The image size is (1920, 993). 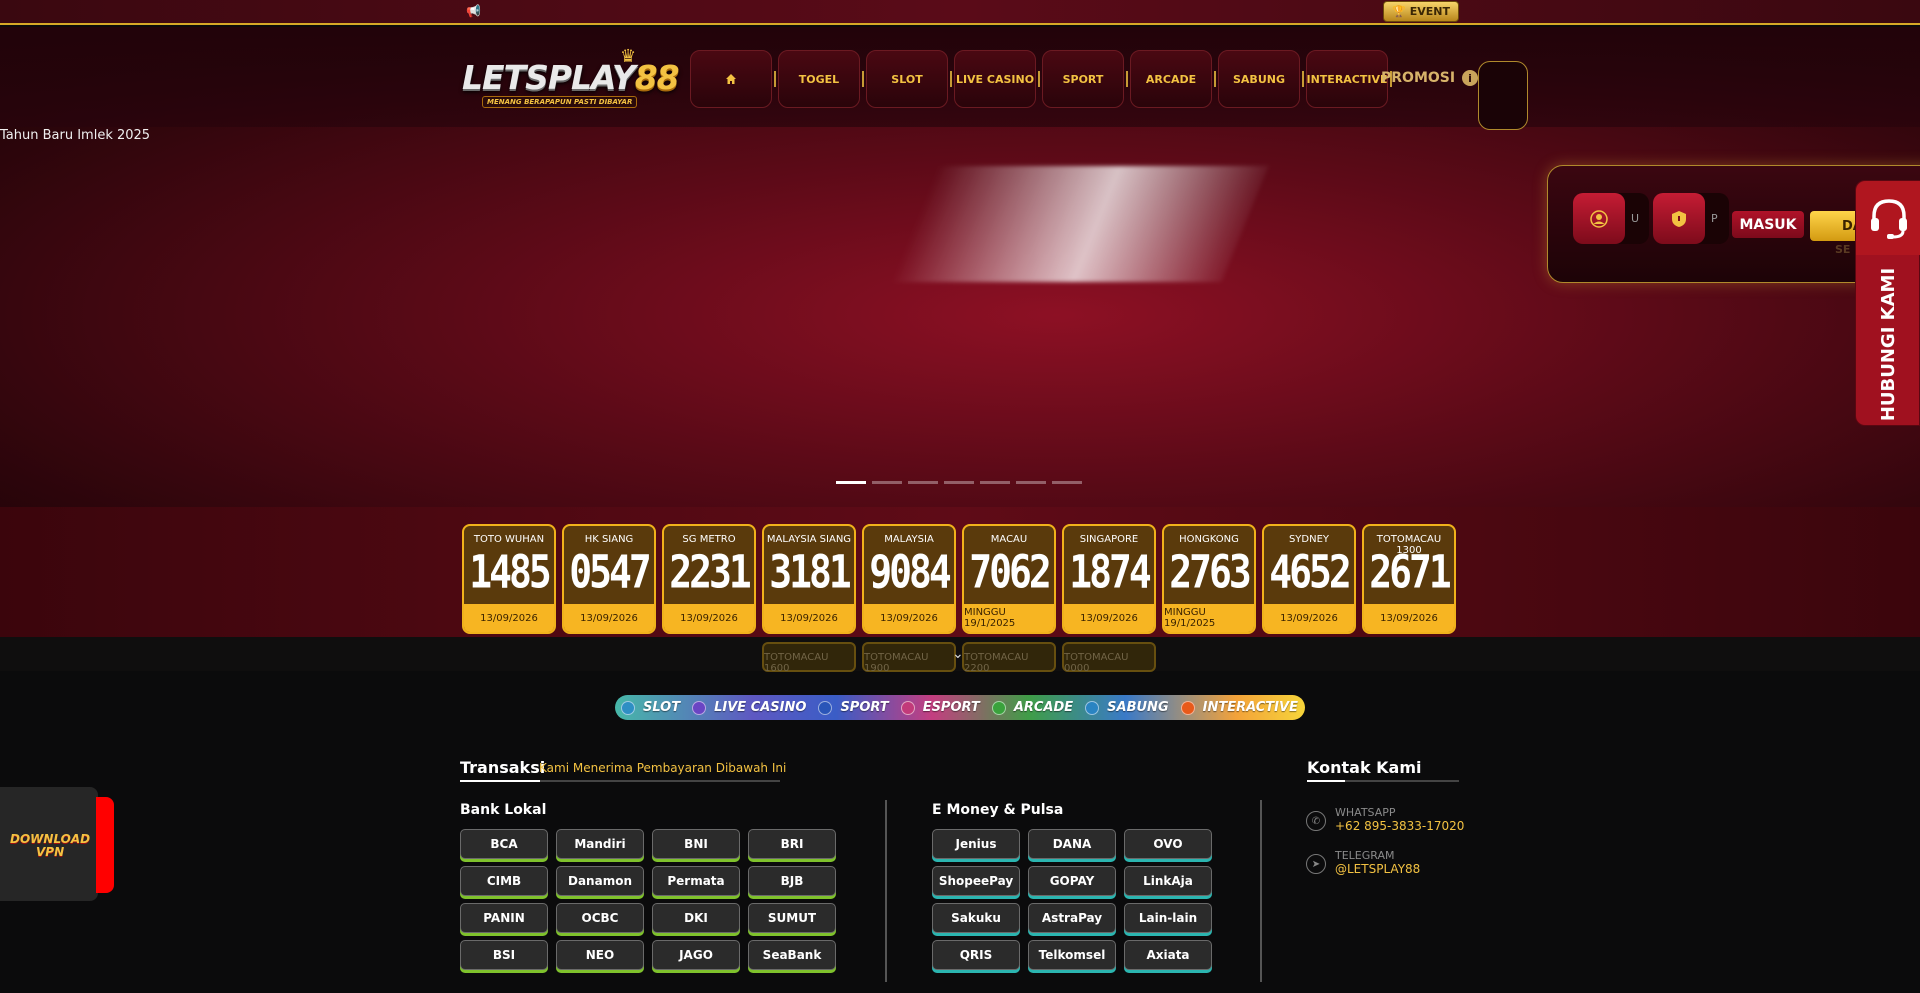 I want to click on bank-button: Danamon, so click(x=600, y=881).